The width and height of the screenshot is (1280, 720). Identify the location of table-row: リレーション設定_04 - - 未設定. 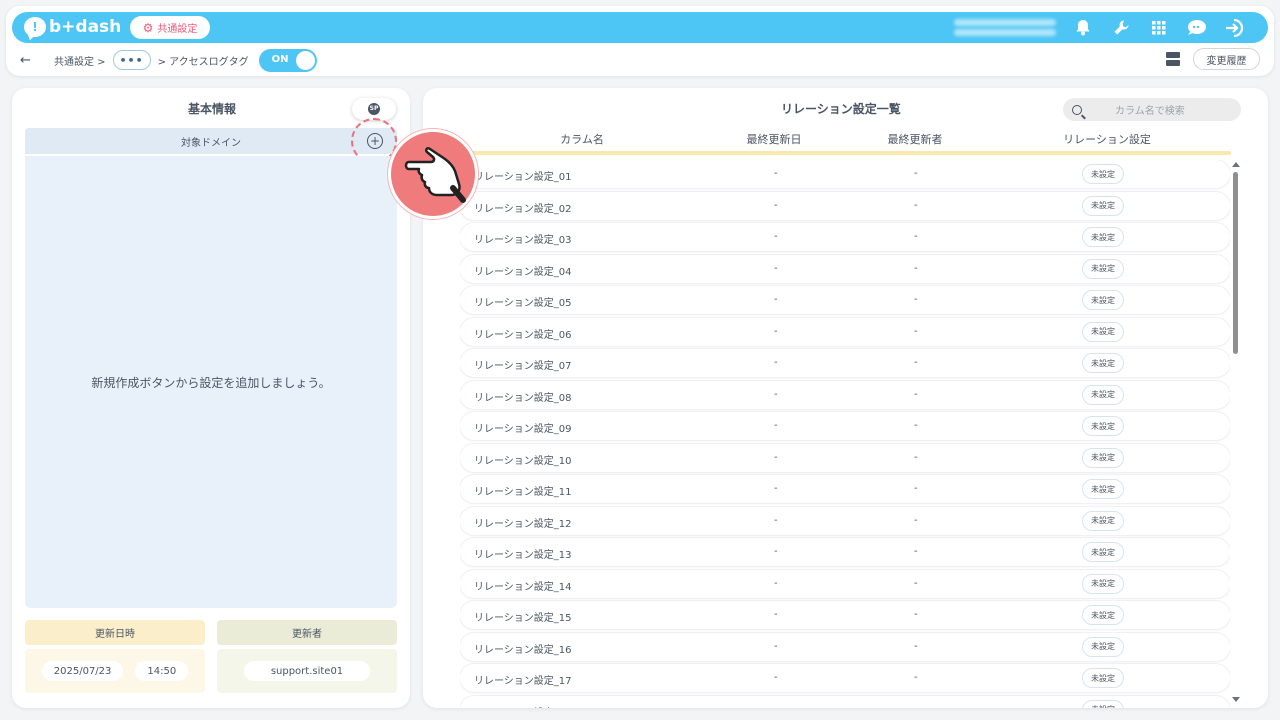
(845, 268).